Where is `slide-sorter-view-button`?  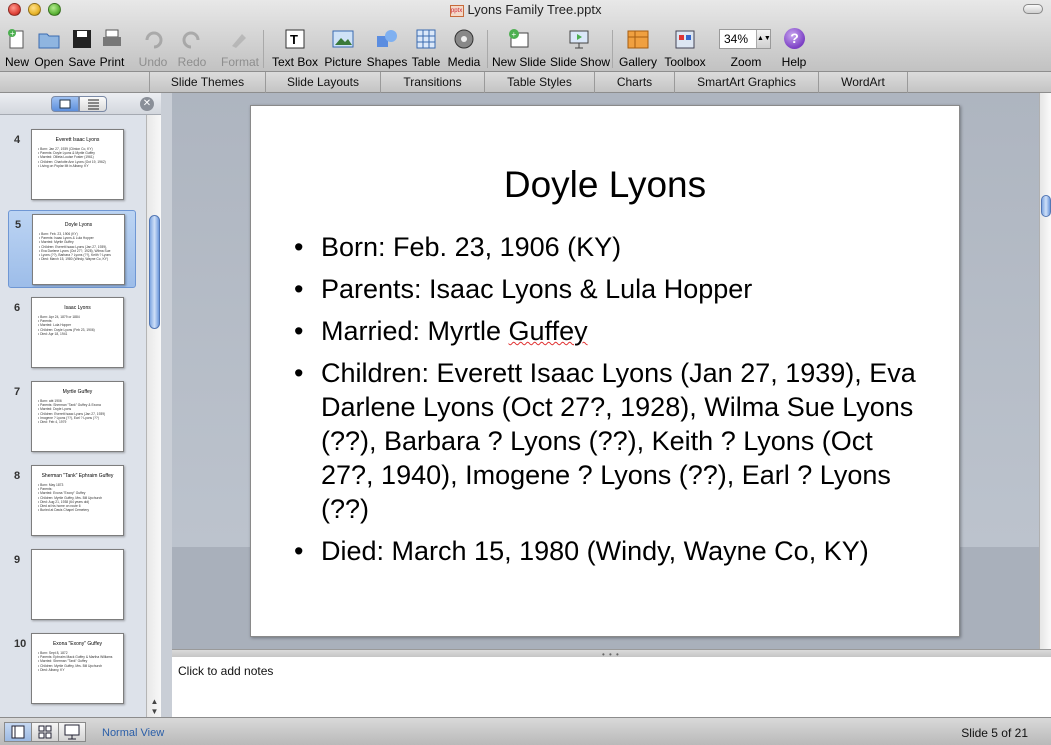
slide-sorter-view-button is located at coordinates (45, 732).